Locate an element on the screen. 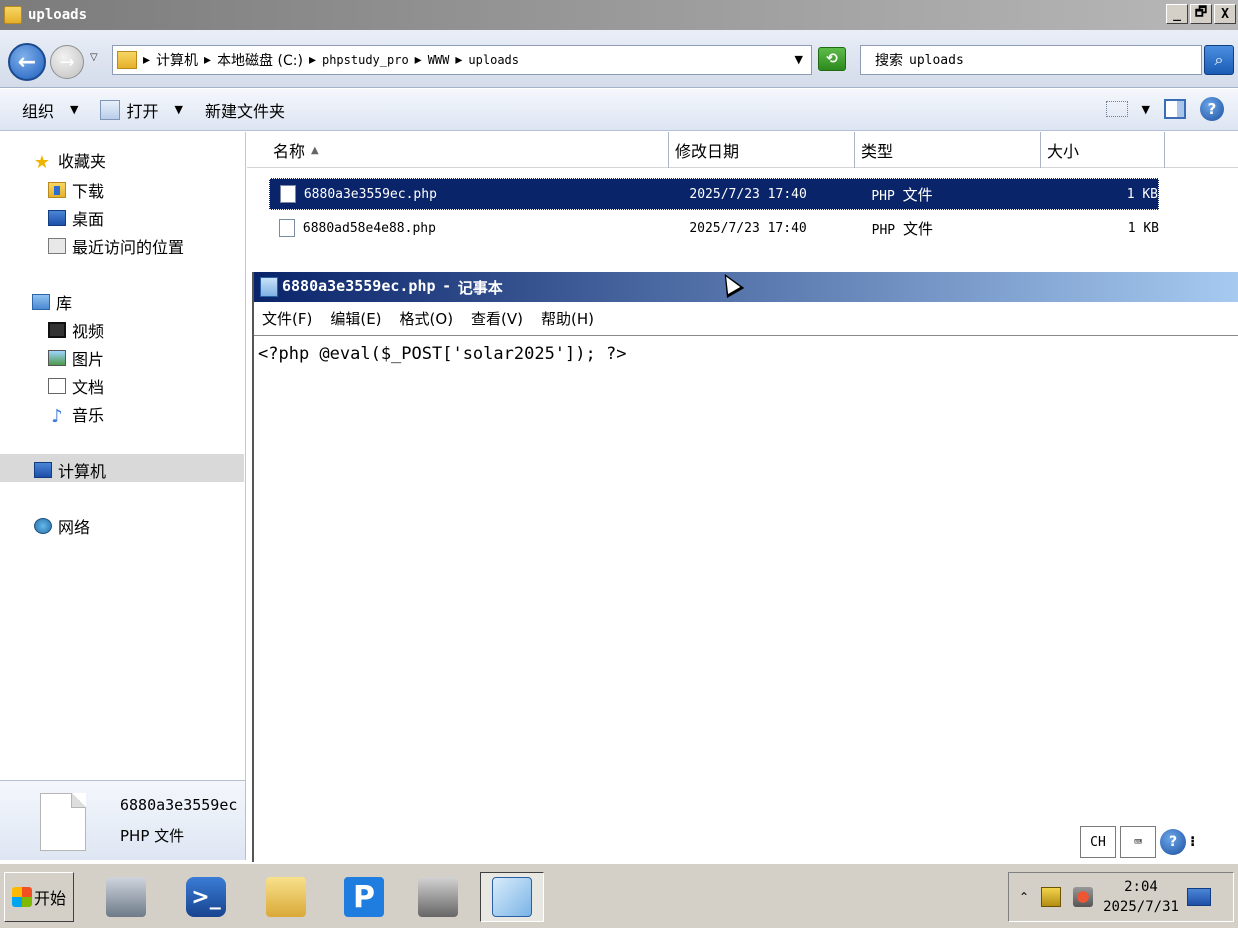 The width and height of the screenshot is (1238, 928). sidebar-item-videos: 视频 is located at coordinates (76, 330).